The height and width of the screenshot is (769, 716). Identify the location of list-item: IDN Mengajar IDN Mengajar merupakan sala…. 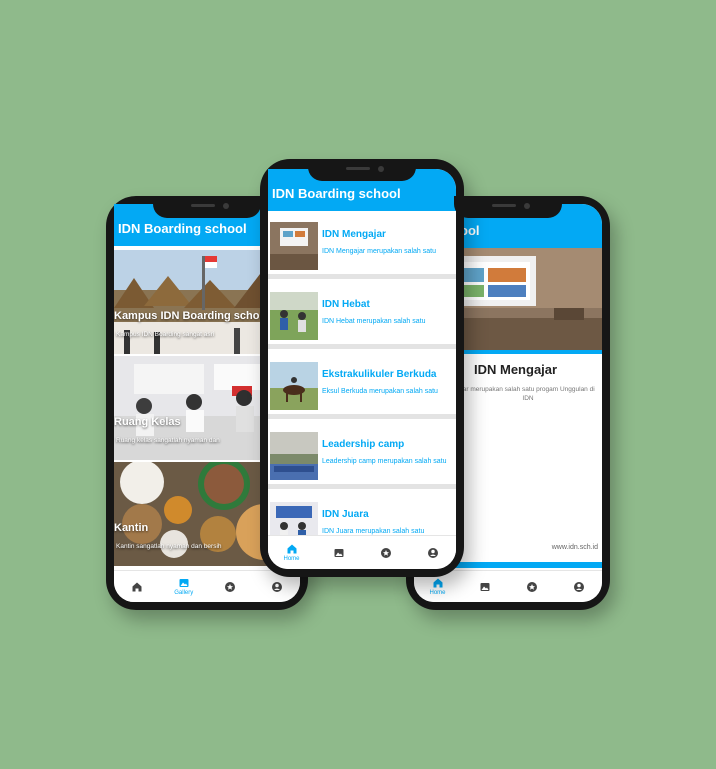
(362, 246).